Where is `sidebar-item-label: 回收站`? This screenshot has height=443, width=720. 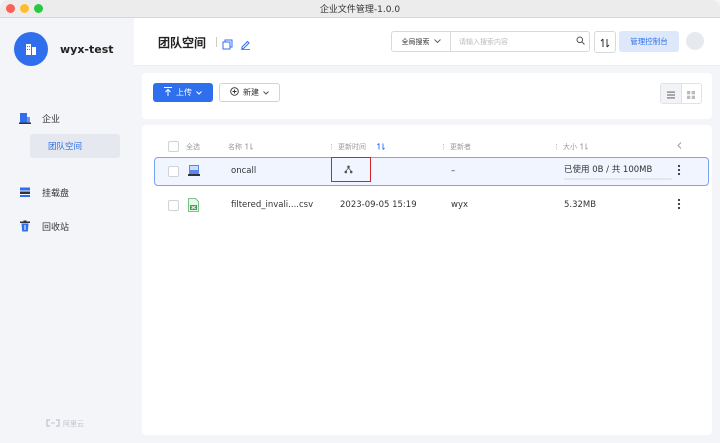
sidebar-item-label: 回收站 is located at coordinates (56, 227).